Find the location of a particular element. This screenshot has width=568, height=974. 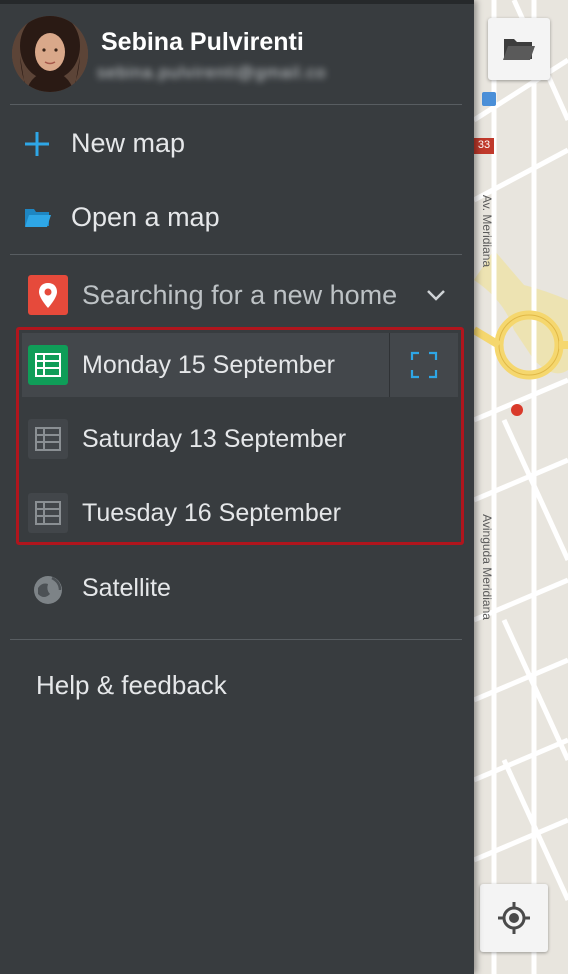

open-map-label: Open a map is located at coordinates (145, 217).